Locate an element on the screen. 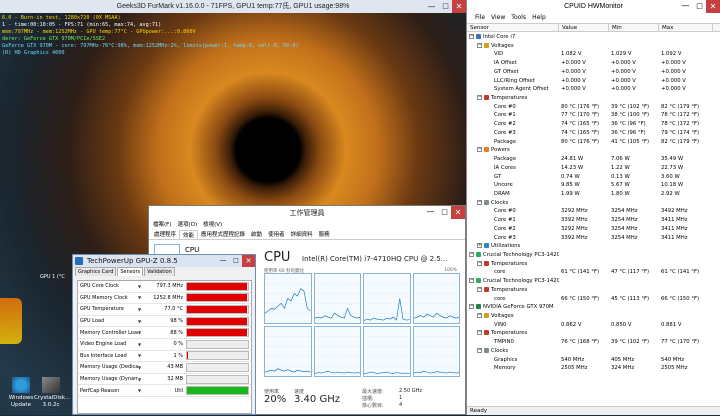 This screenshot has width=720, height=416. gpuz-maximize-button: □ is located at coordinates (236, 261).